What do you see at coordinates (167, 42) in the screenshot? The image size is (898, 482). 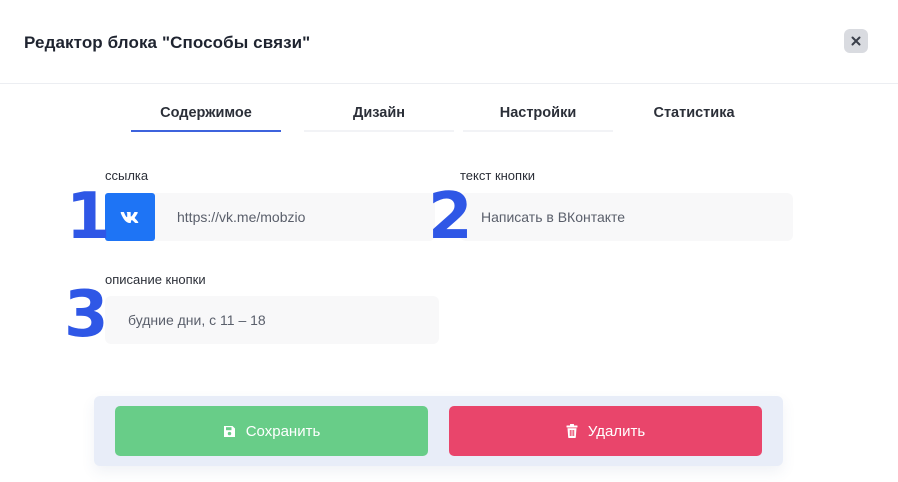 I see `modal-title: Редактор блока "Способы связи"` at bounding box center [167, 42].